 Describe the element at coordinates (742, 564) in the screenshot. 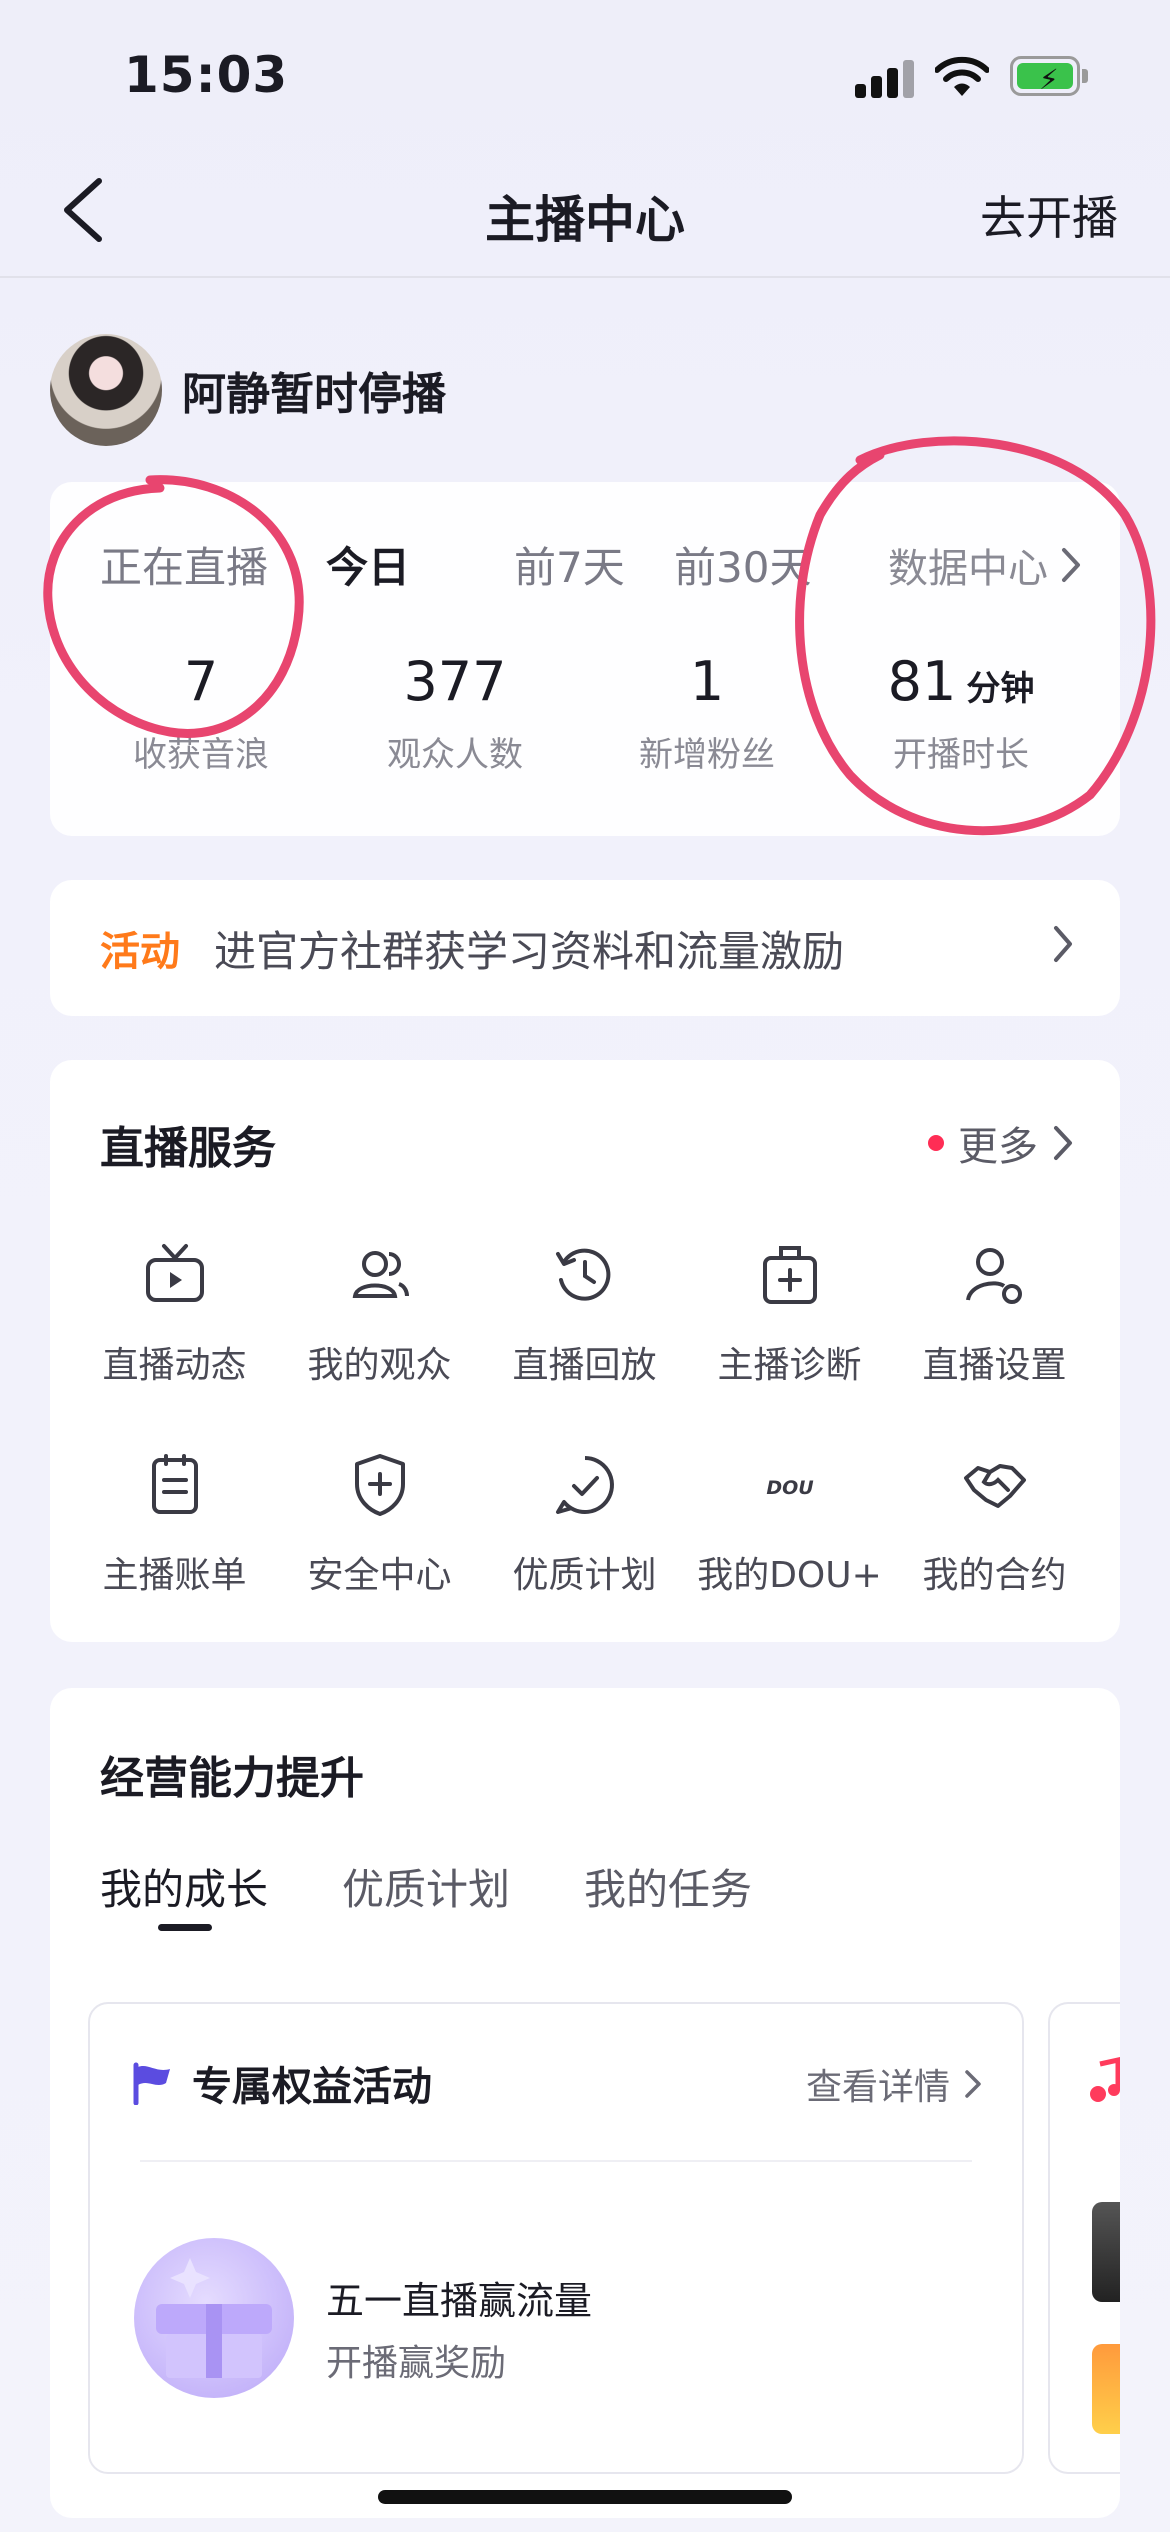

I see `tab-30-days: 前30天` at that location.